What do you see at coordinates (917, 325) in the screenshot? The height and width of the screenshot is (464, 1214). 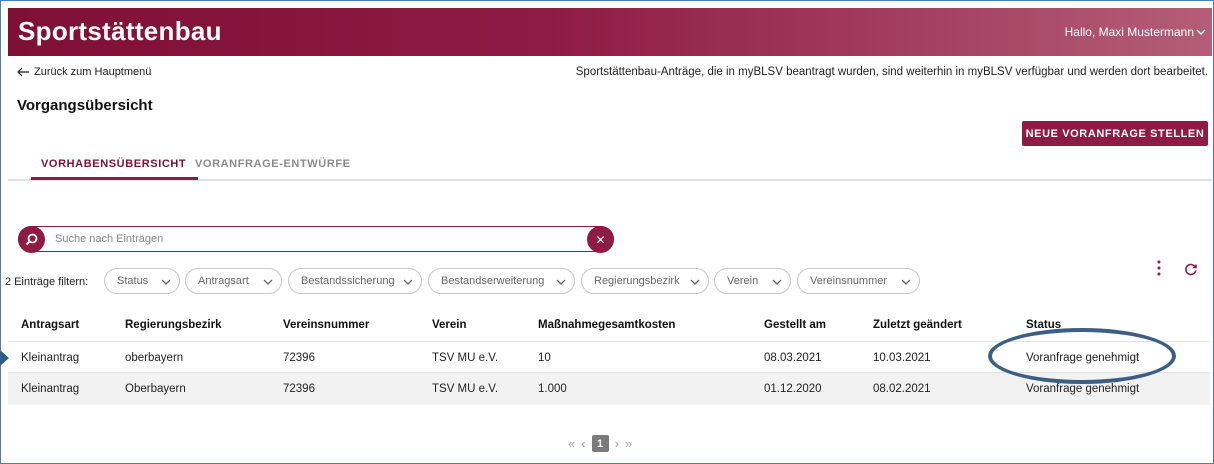 I see `column-header: Zuletzt geändert` at bounding box center [917, 325].